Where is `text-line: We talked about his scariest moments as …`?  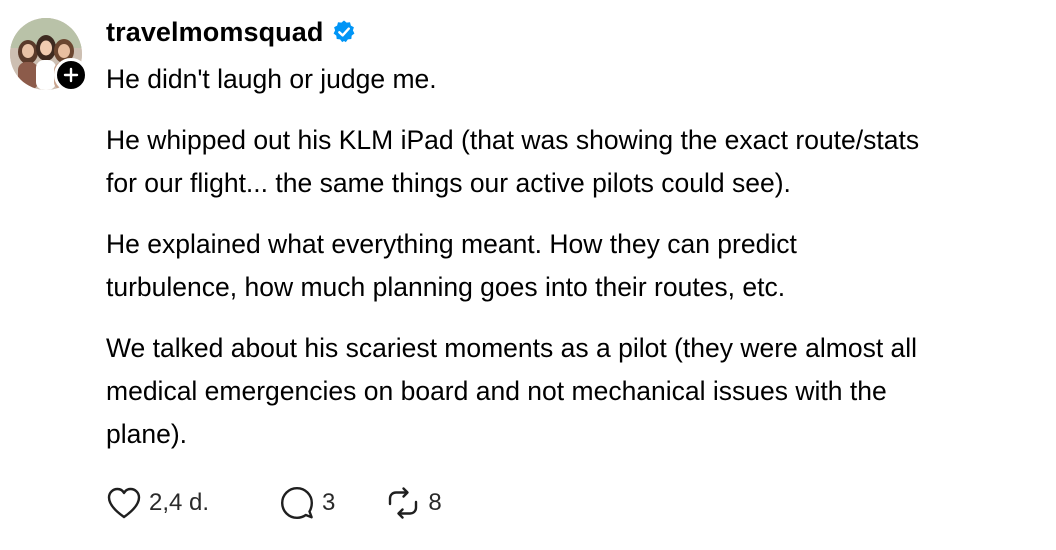 text-line: We talked about his scariest moments as … is located at coordinates (512, 348).